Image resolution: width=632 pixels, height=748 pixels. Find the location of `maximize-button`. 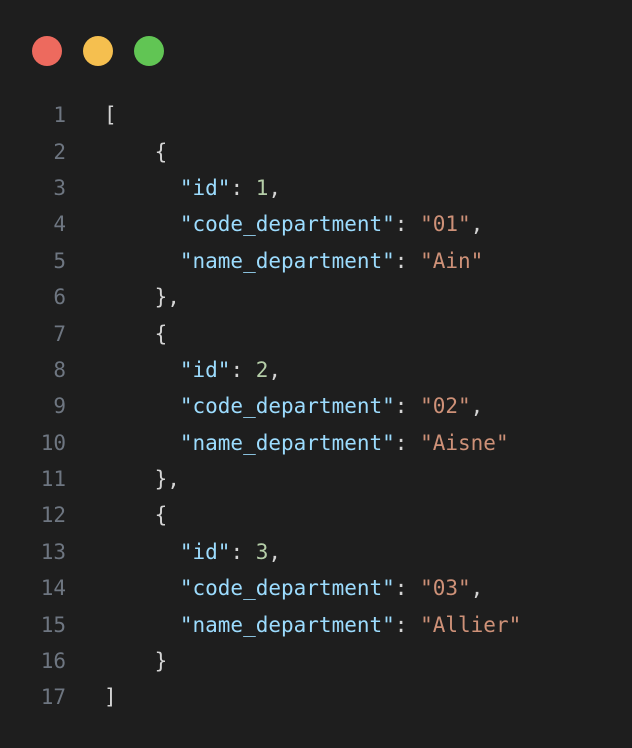

maximize-button is located at coordinates (149, 51).